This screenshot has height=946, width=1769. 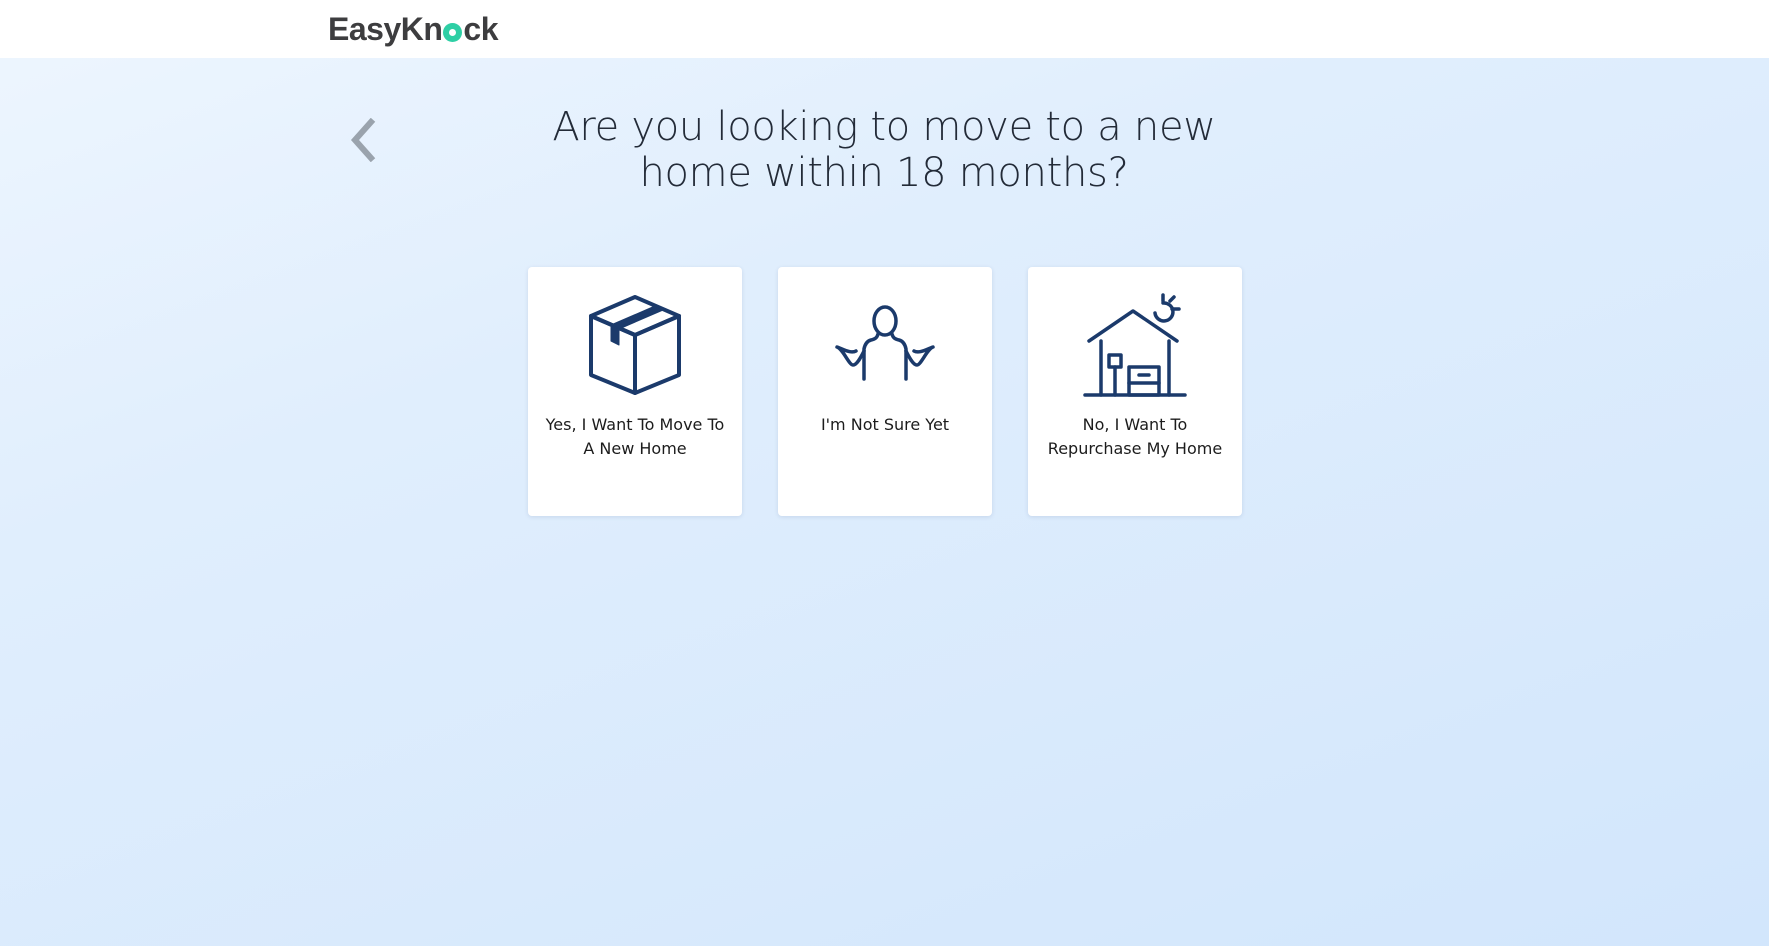 I want to click on option-card-repurchase: No, I Want To Repurchase My Home, so click(x=1135, y=391).